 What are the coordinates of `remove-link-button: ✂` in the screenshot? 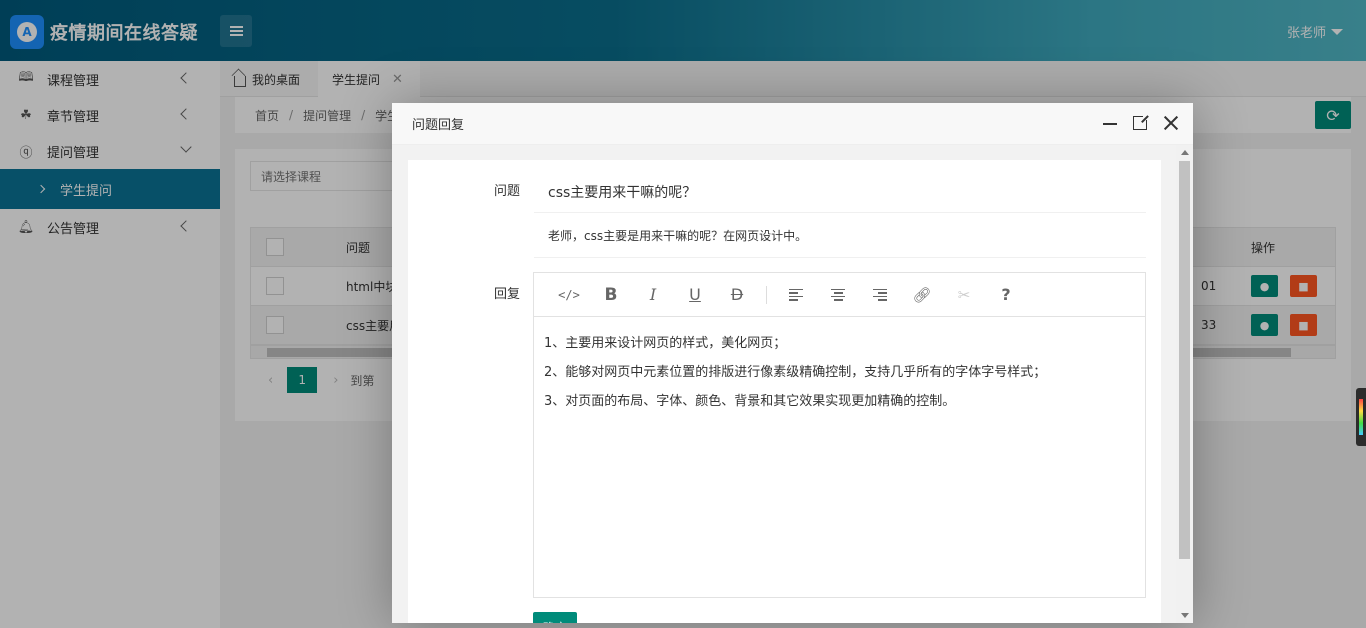 It's located at (964, 295).